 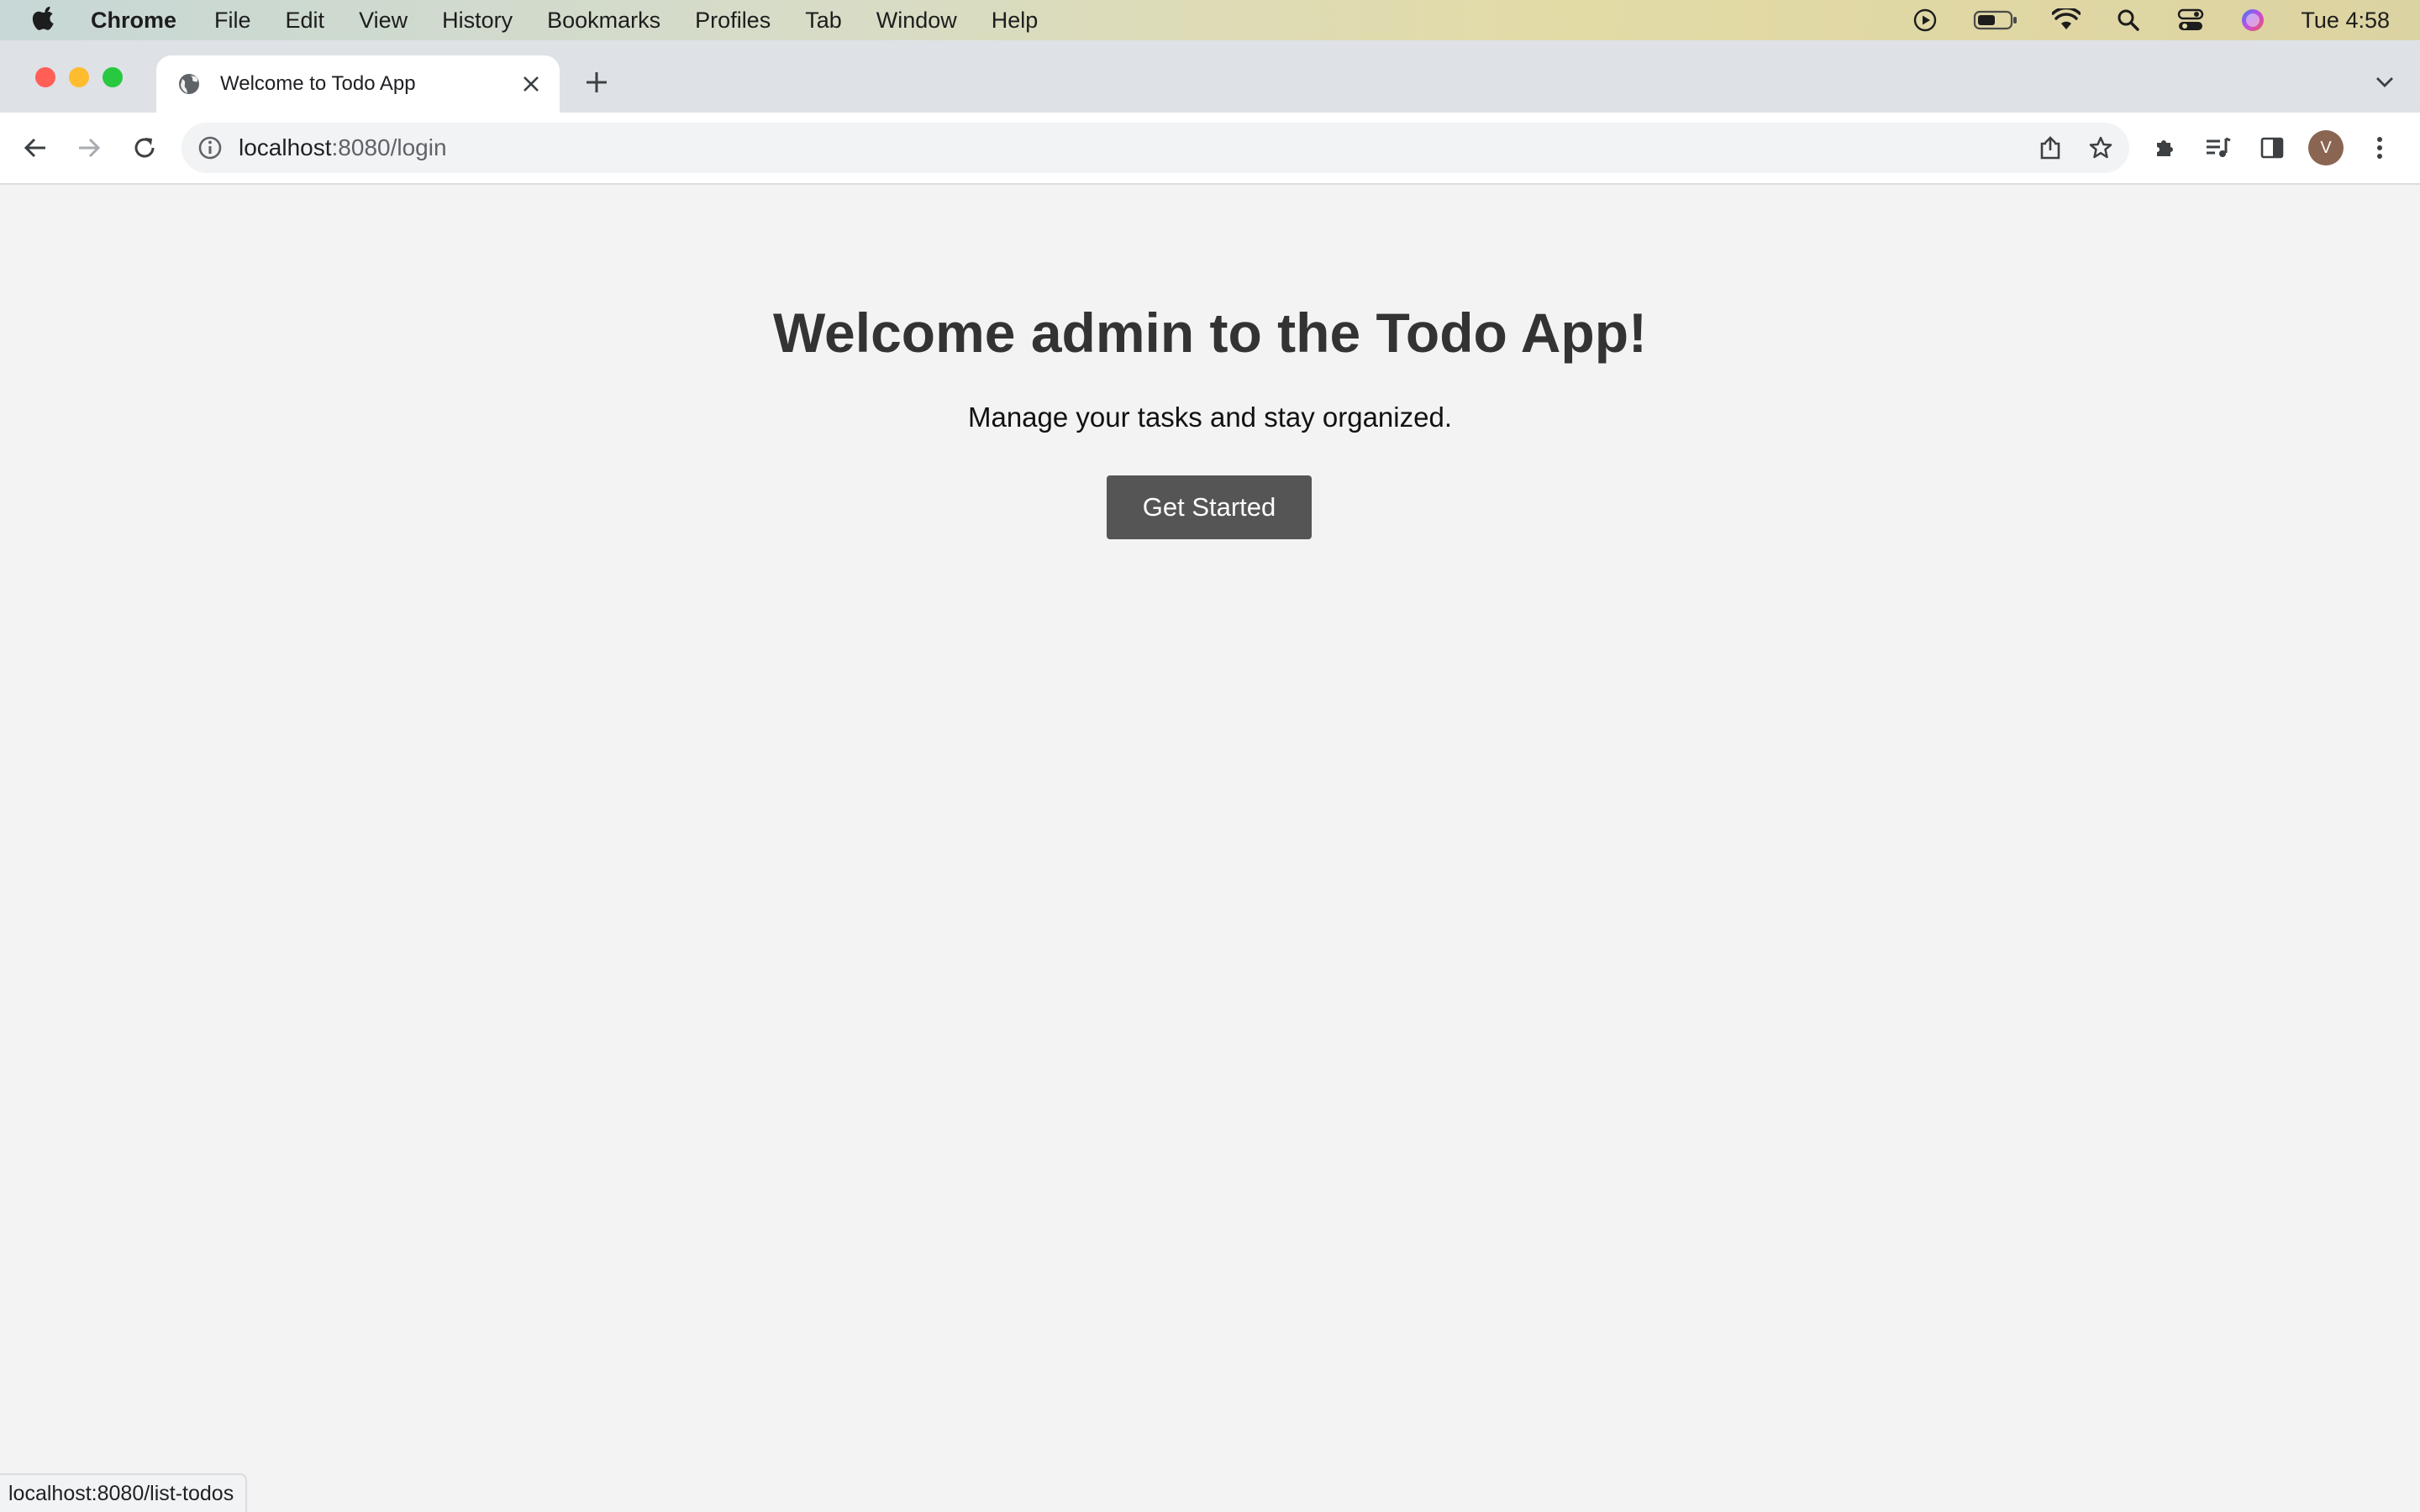 What do you see at coordinates (389, 147) in the screenshot?
I see `url-path: :8080/login` at bounding box center [389, 147].